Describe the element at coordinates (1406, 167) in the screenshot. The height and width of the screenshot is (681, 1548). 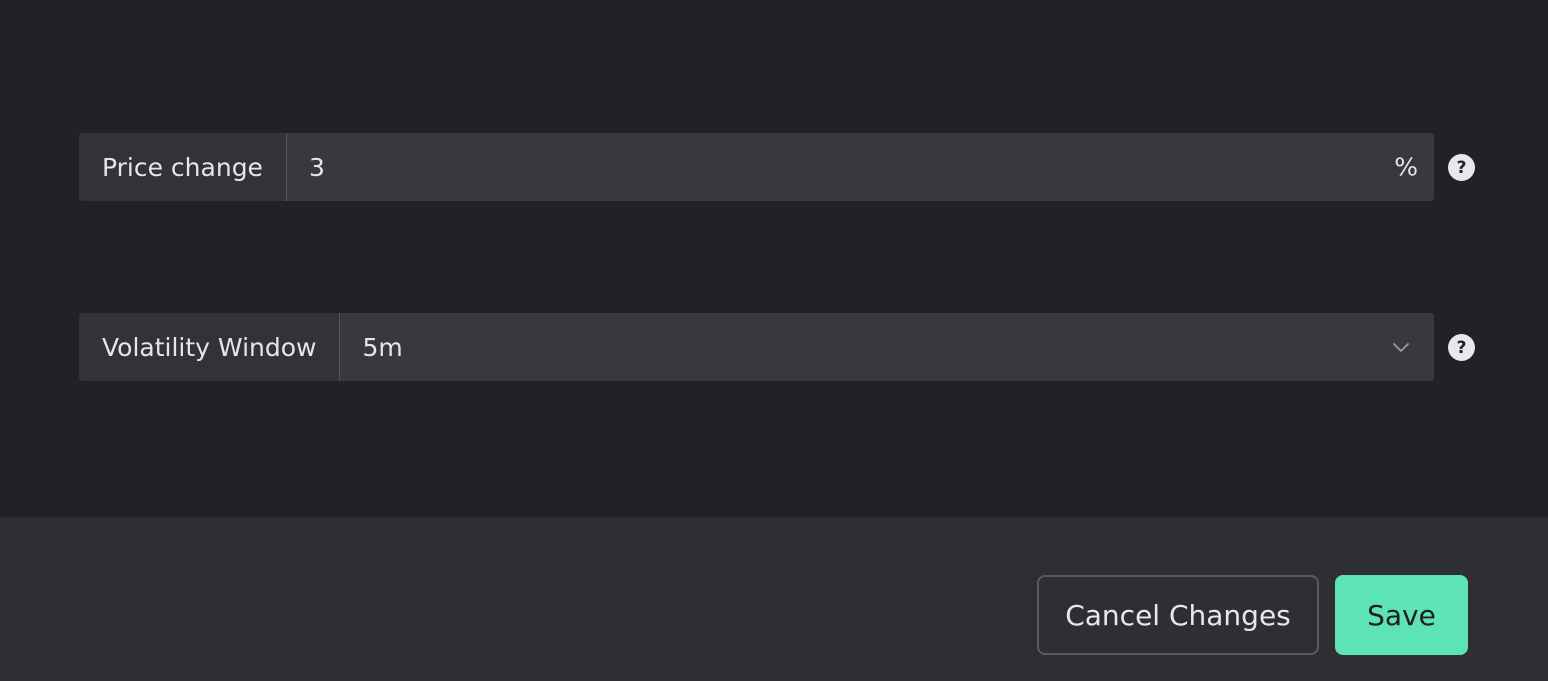
I see `percent-suffix: %` at that location.